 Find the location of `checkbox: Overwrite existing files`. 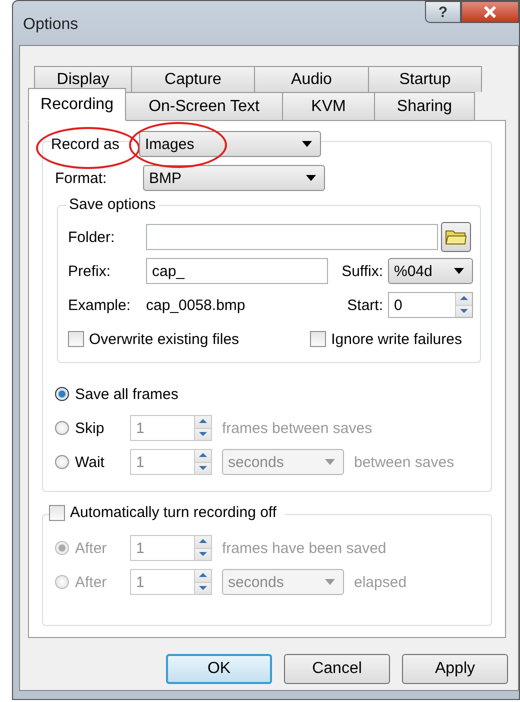

checkbox: Overwrite existing files is located at coordinates (154, 339).